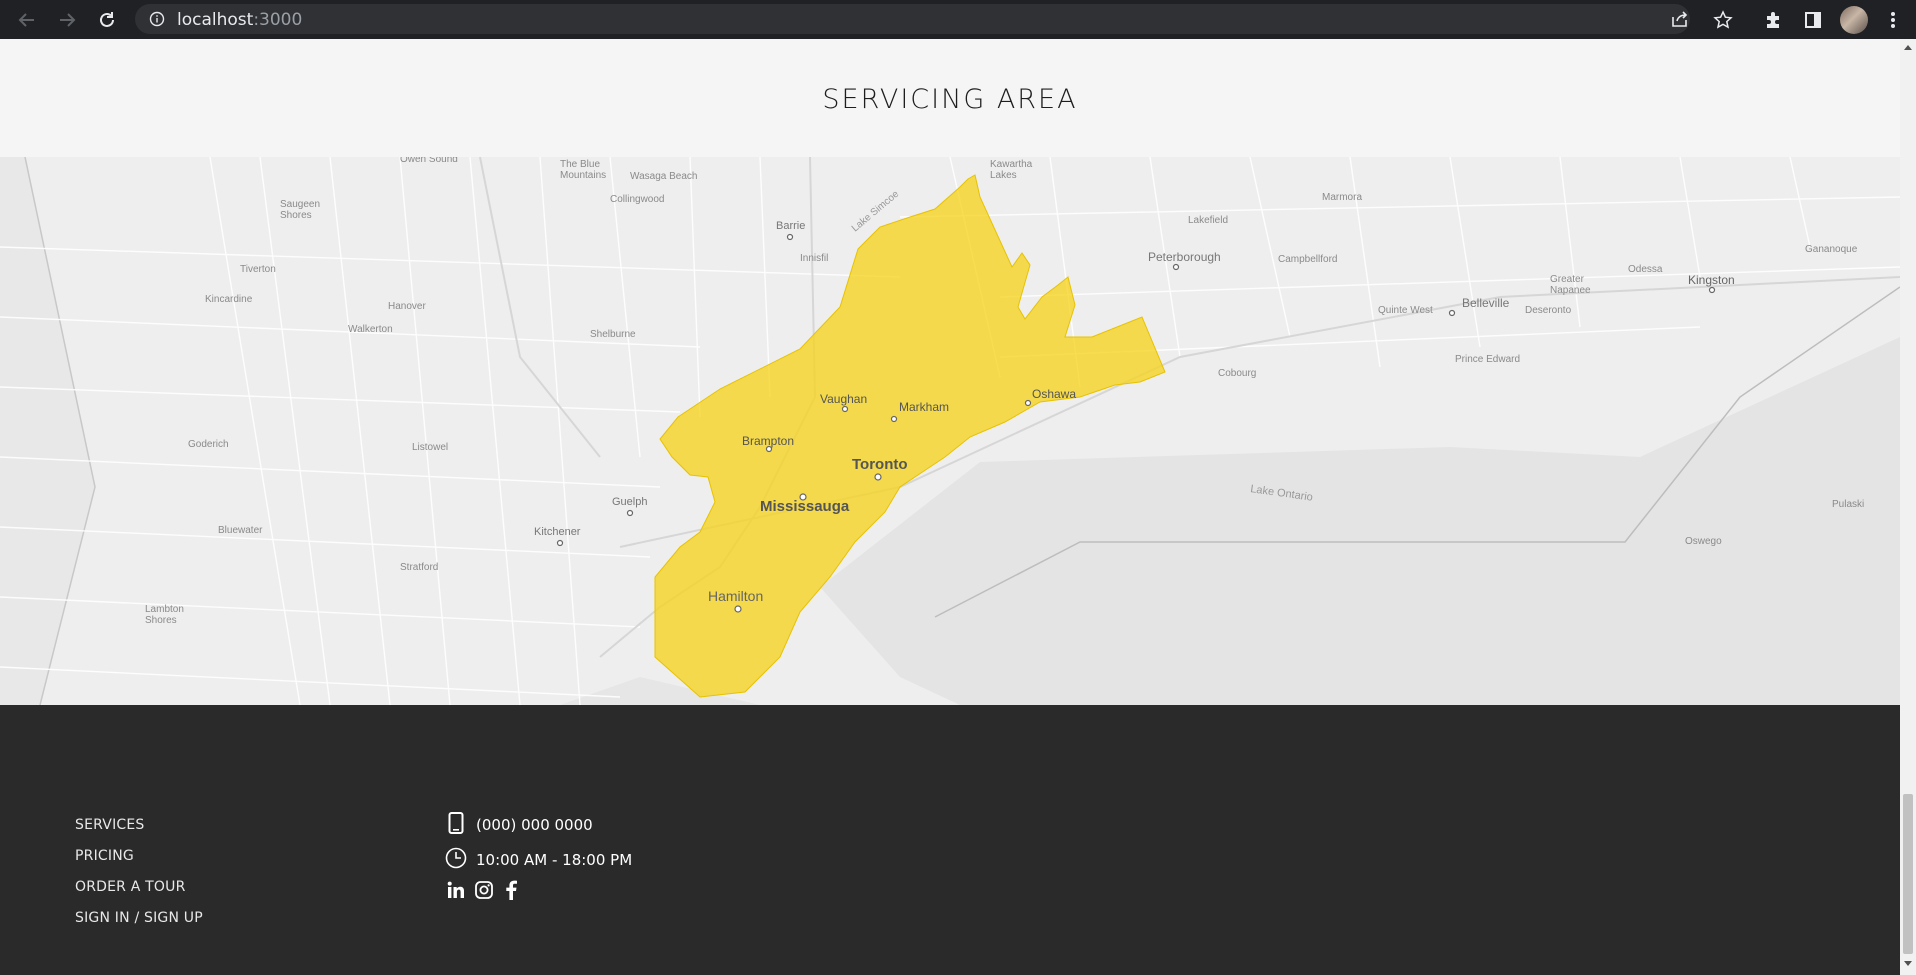 This screenshot has height=975, width=1916. What do you see at coordinates (1342, 197) in the screenshot?
I see `place-marmora: Marmora` at bounding box center [1342, 197].